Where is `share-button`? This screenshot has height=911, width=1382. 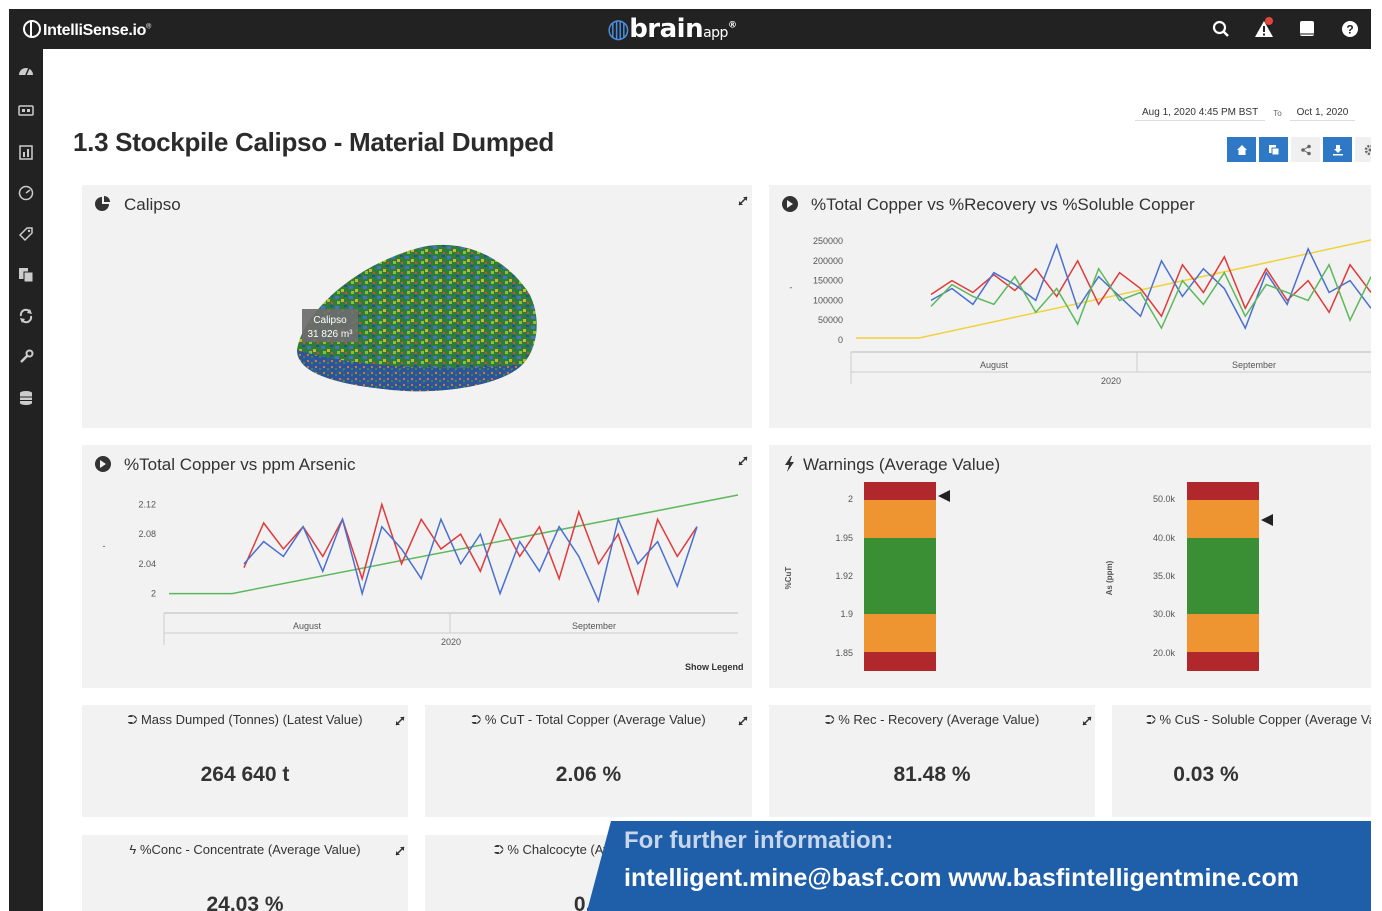
share-button is located at coordinates (1305, 149).